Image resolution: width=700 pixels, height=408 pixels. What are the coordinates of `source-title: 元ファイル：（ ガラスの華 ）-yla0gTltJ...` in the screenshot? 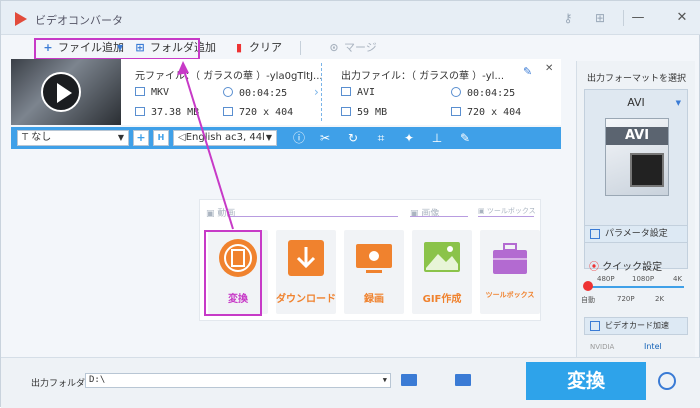 It's located at (229, 76).